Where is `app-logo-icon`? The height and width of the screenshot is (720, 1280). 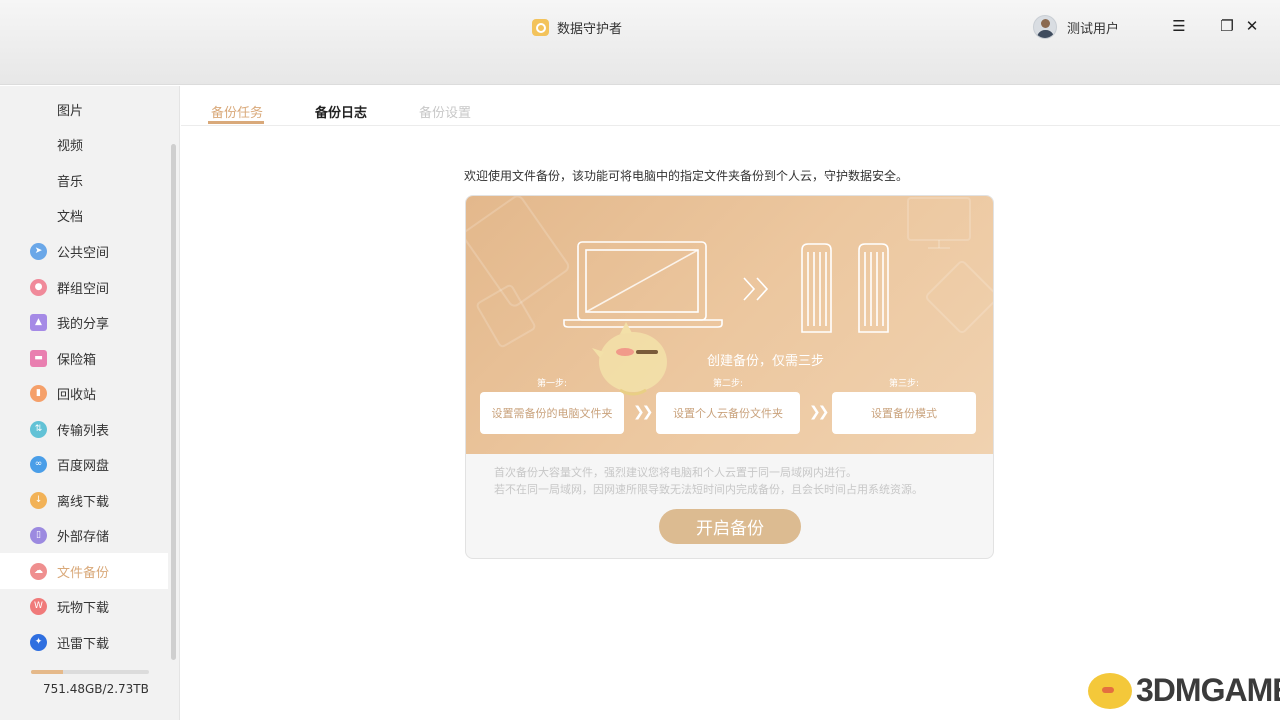 app-logo-icon is located at coordinates (540, 27).